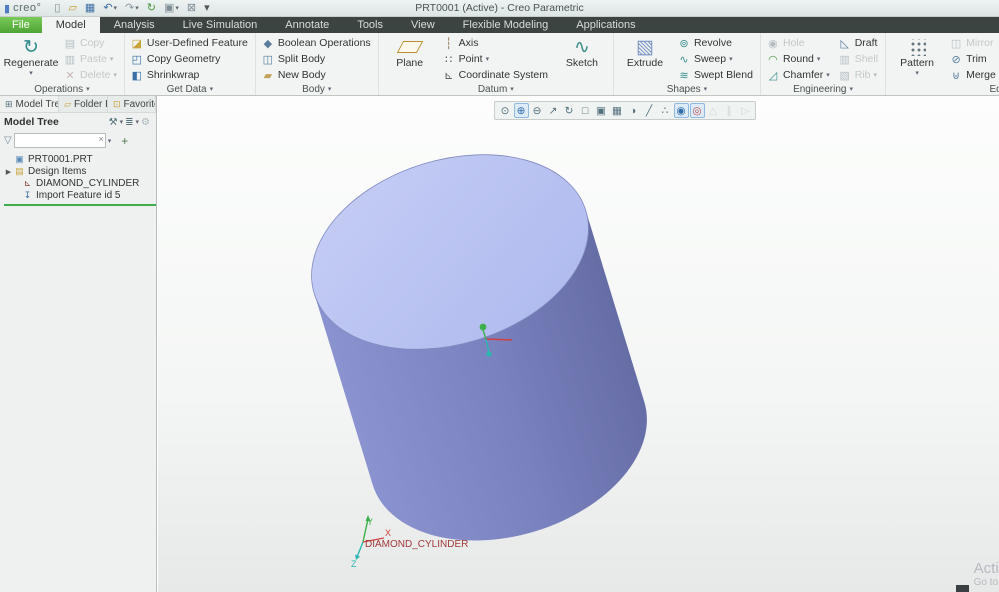 This screenshot has width=999, height=592. What do you see at coordinates (8, 140) in the screenshot?
I see `filter-icon: ▽` at bounding box center [8, 140].